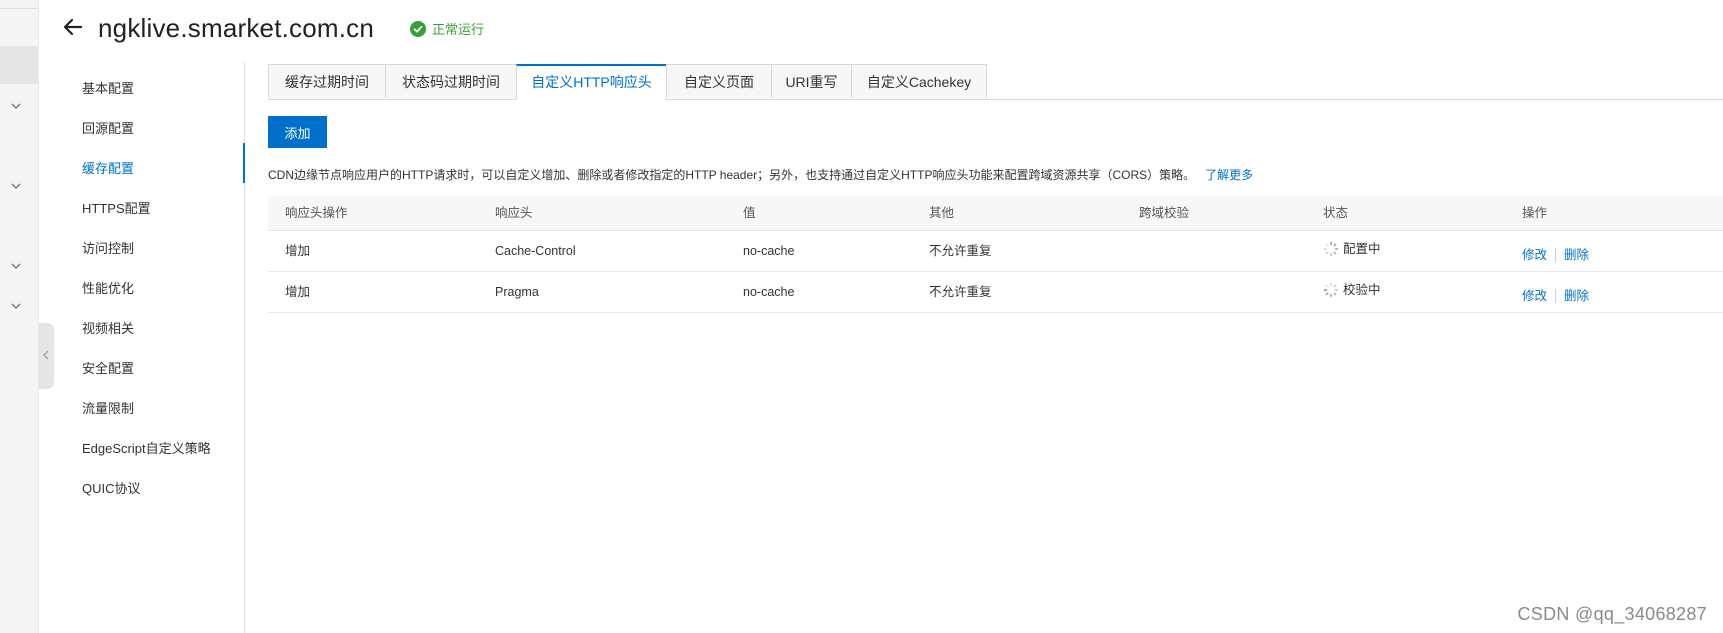 The image size is (1723, 633). Describe the element at coordinates (111, 487) in the screenshot. I see `sidebar-item-quic: QUIC协议` at that location.